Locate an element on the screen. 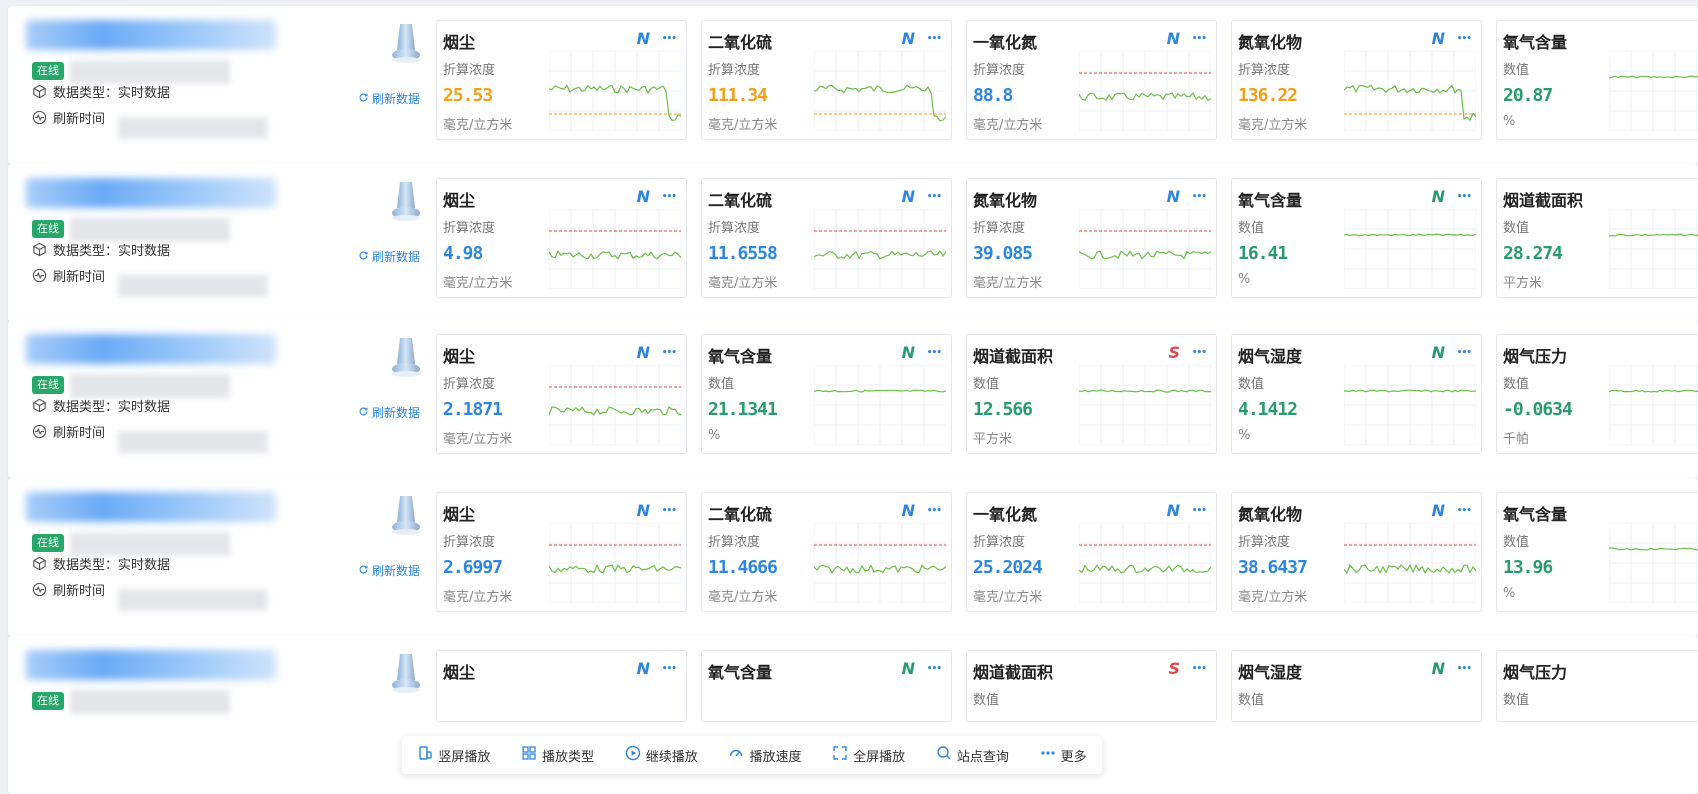  refresh-label: 刷新数据 is located at coordinates (396, 571).